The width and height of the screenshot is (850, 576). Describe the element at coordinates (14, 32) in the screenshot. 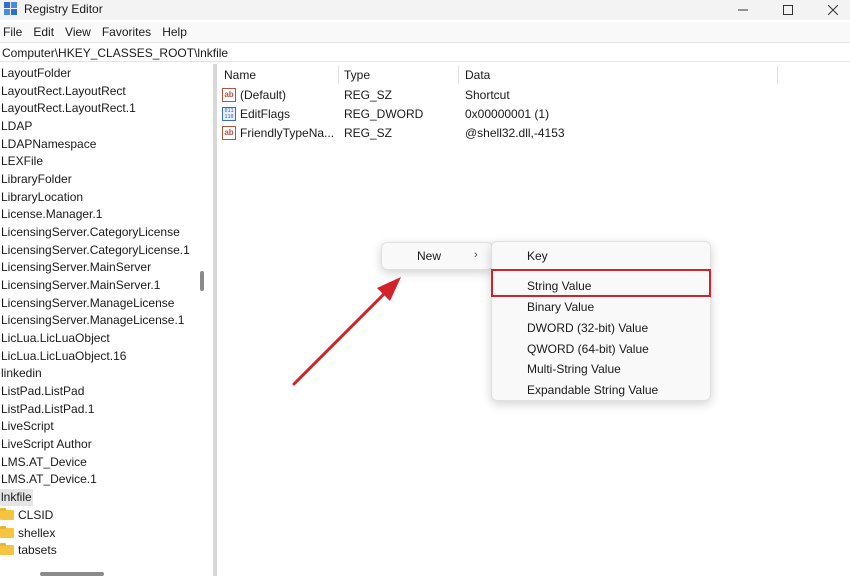

I see `menu-file: File` at that location.